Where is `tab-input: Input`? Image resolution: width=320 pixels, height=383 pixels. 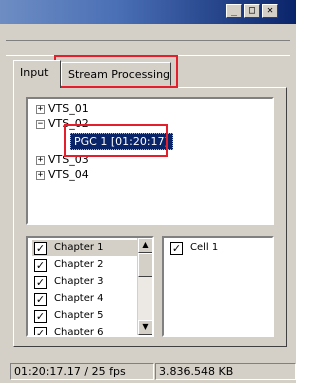 tab-input: Input is located at coordinates (37, 74).